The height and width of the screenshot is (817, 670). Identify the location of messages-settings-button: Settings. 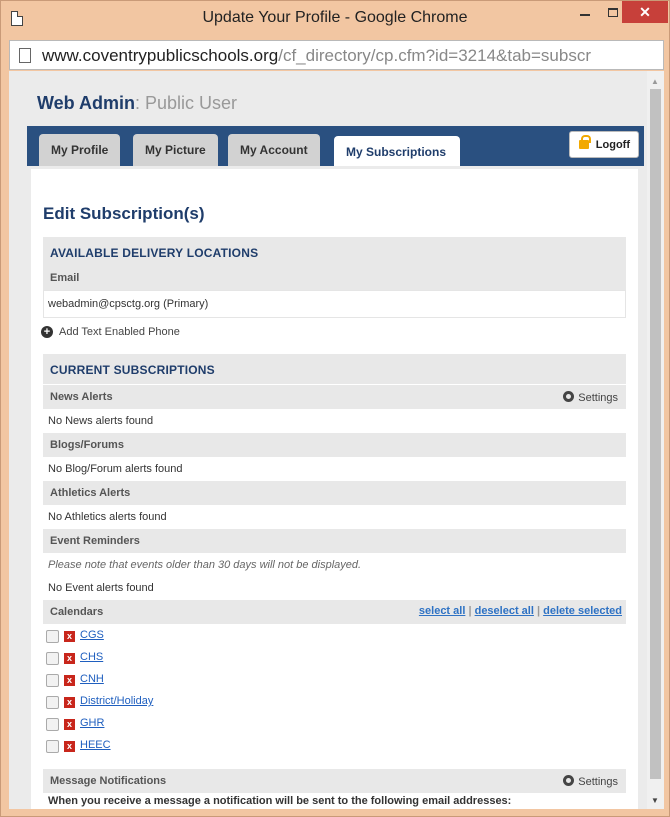
(590, 781).